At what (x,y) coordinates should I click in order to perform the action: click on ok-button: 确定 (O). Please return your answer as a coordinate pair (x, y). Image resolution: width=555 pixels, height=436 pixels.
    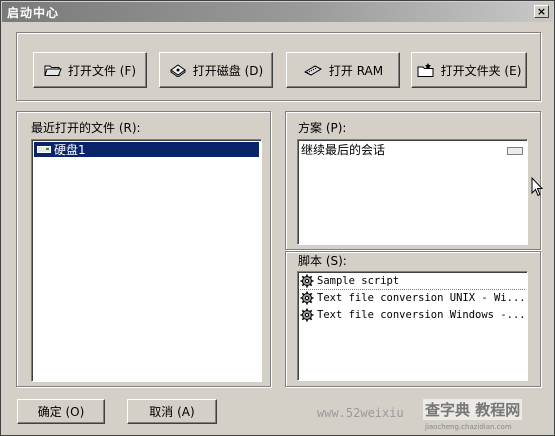
    Looking at the image, I should click on (61, 411).